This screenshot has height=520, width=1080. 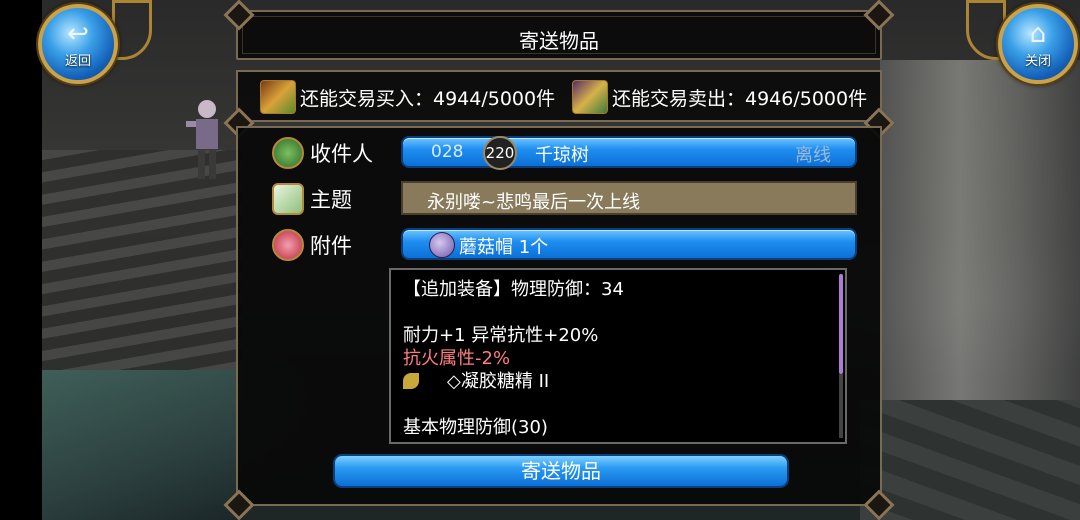 I want to click on treasure-chest-icon, so click(x=278, y=97).